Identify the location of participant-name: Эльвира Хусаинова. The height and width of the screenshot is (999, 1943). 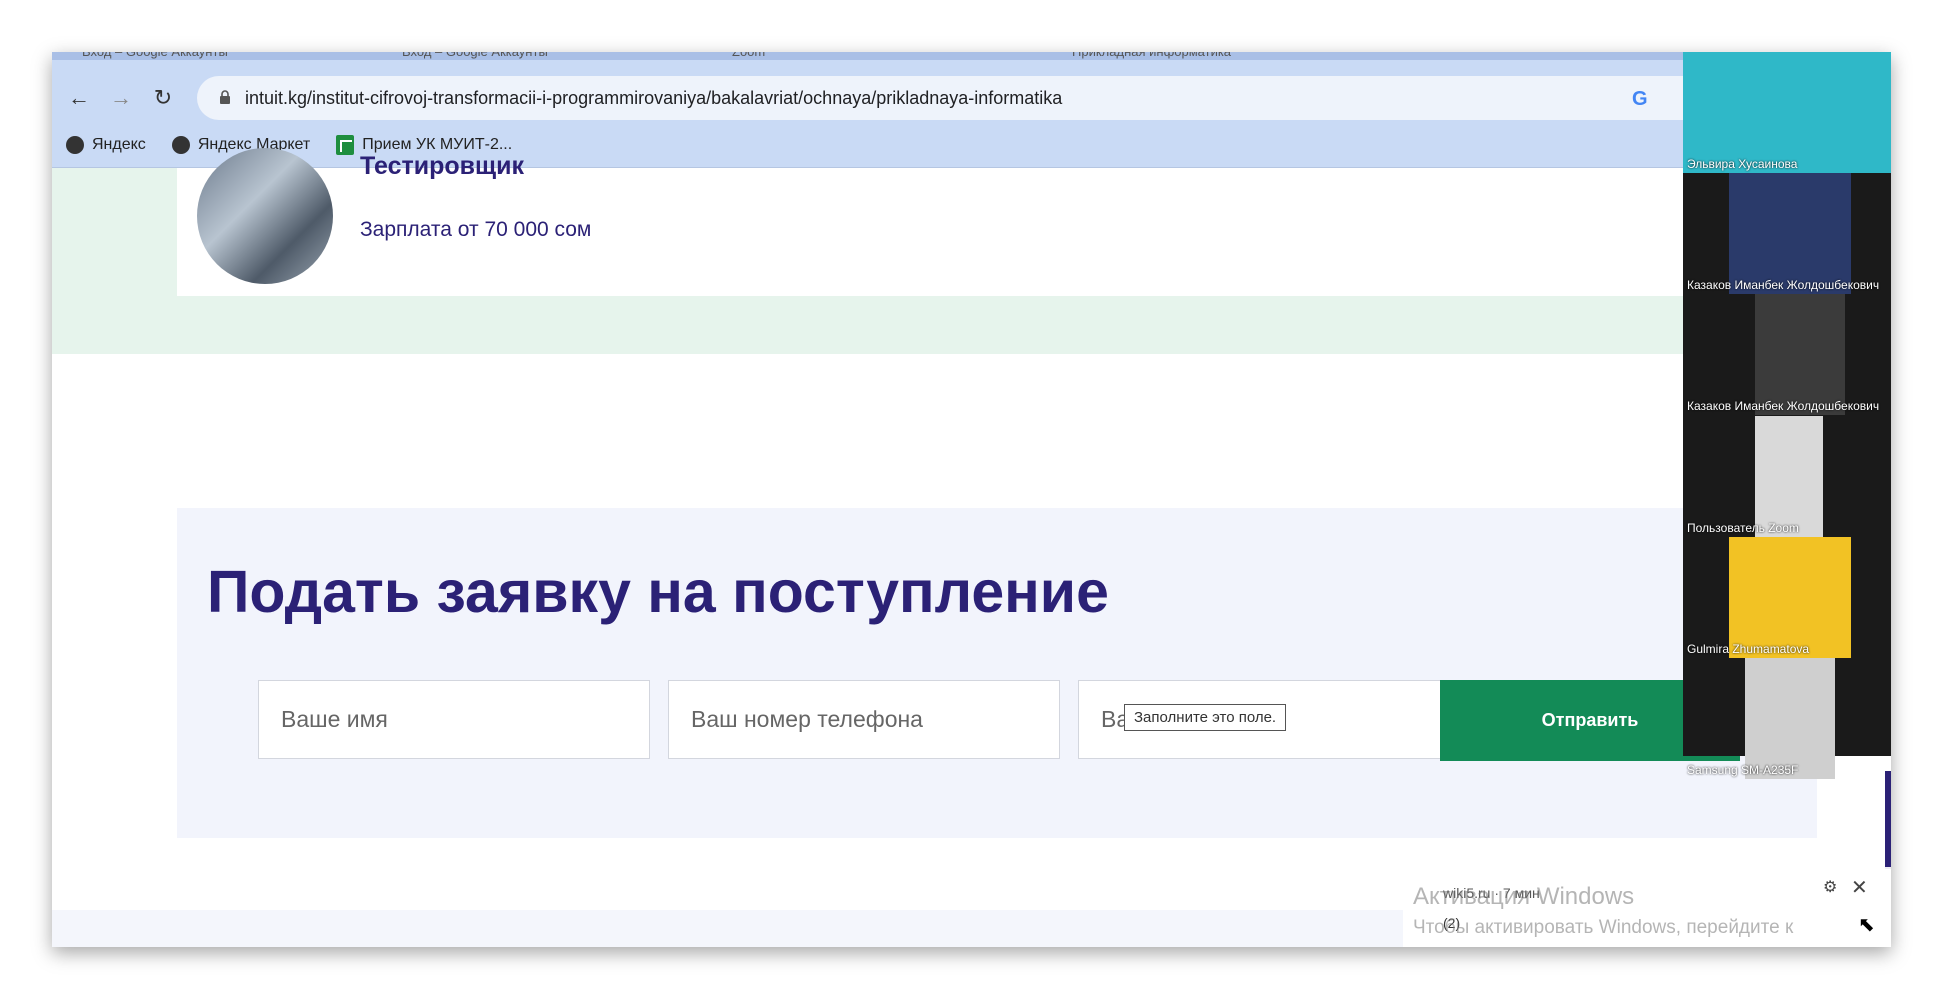
(1742, 164).